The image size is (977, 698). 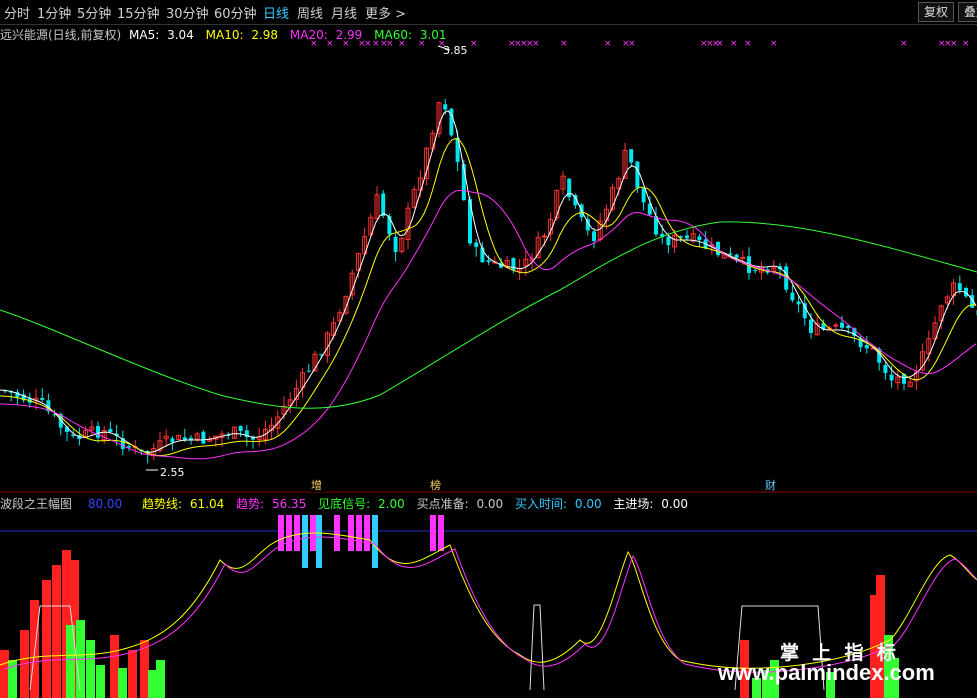 What do you see at coordinates (61, 35) in the screenshot?
I see `stock-name: 远兴能源(日线,前复权)` at bounding box center [61, 35].